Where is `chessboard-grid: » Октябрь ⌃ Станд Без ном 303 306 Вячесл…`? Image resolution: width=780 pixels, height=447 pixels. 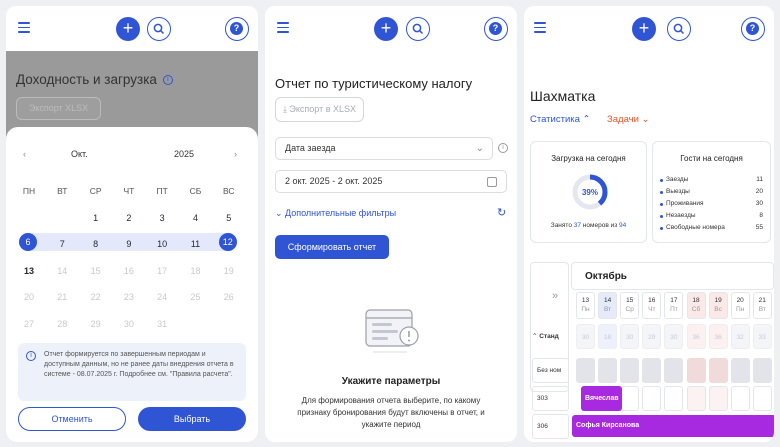
chessboard-grid: » Октябрь ⌃ Станд Без ном 303 306 Вячесл… is located at coordinates (652, 352).